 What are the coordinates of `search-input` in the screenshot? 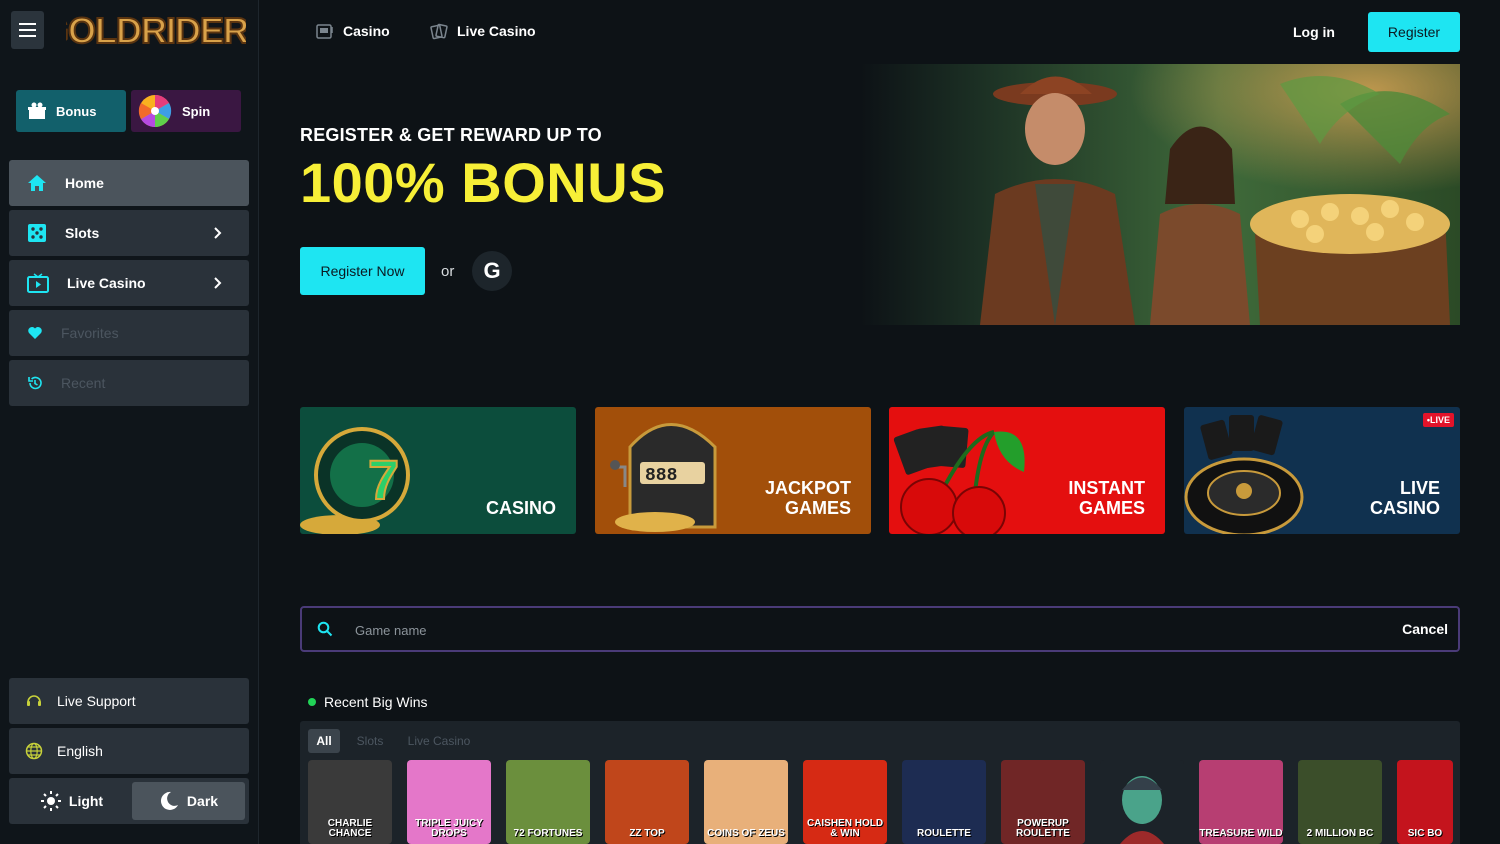 It's located at (805, 630).